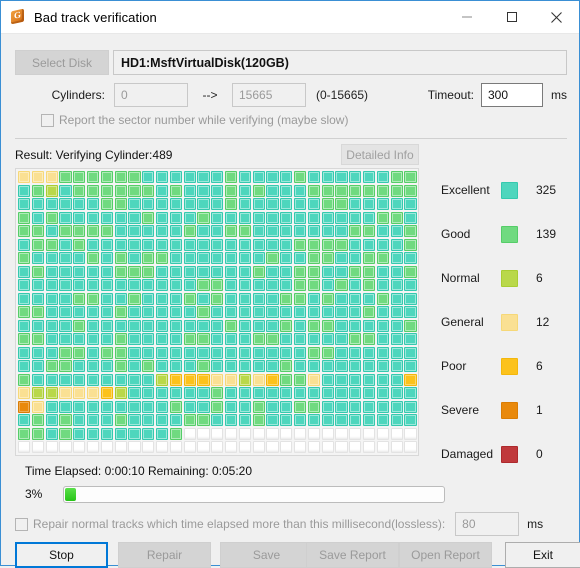  Describe the element at coordinates (462, 322) in the screenshot. I see `legend-label: General` at that location.